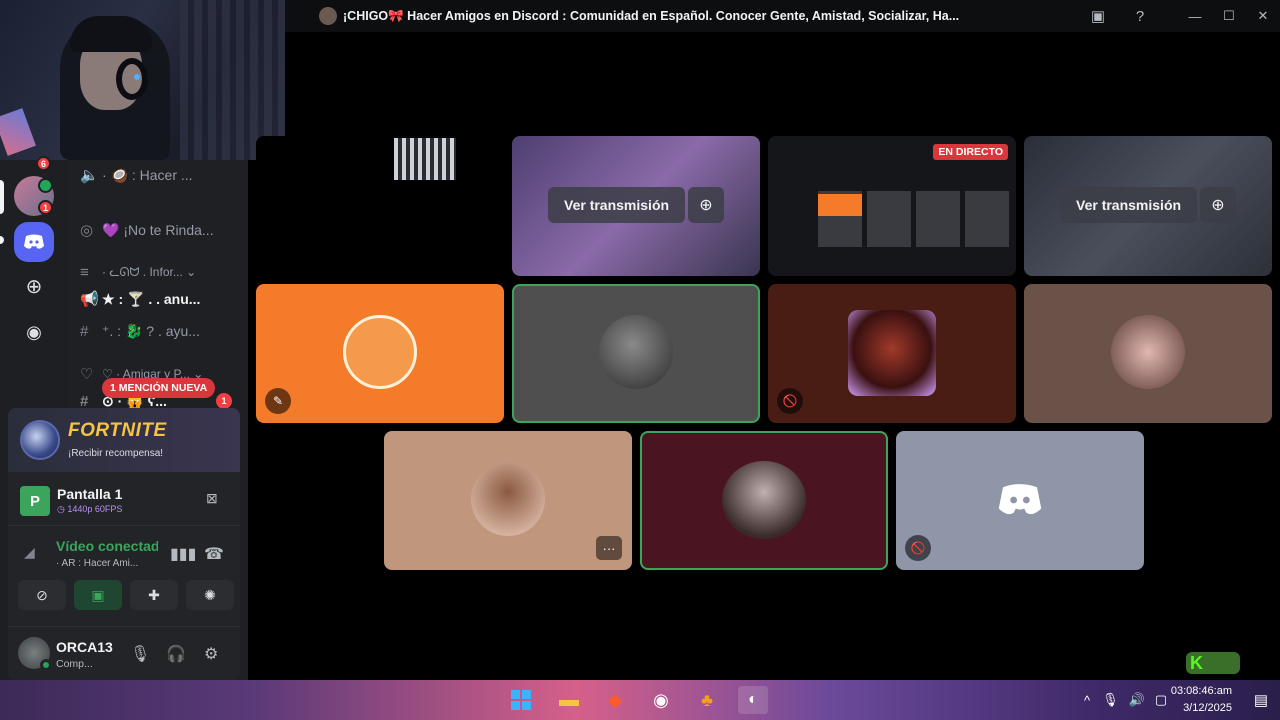 The height and width of the screenshot is (720, 1280). What do you see at coordinates (176, 654) in the screenshot?
I see `headphones-icon: 🎧` at bounding box center [176, 654].